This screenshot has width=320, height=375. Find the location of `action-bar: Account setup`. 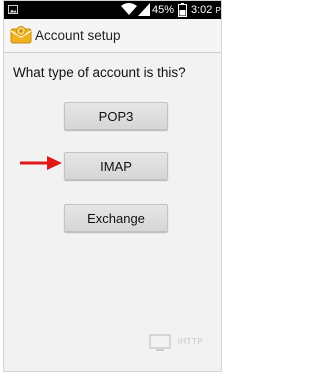

action-bar: Account setup is located at coordinates (112, 36).